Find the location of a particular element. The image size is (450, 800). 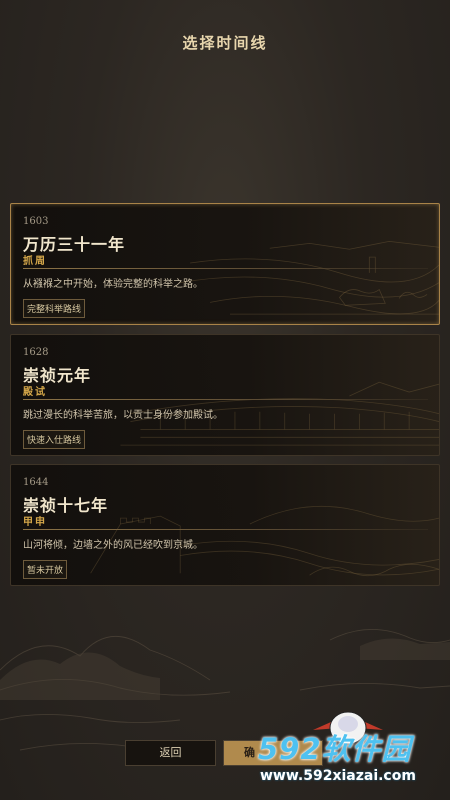

watermark: 592软件园 www.592xiazai.com is located at coordinates (350, 761).